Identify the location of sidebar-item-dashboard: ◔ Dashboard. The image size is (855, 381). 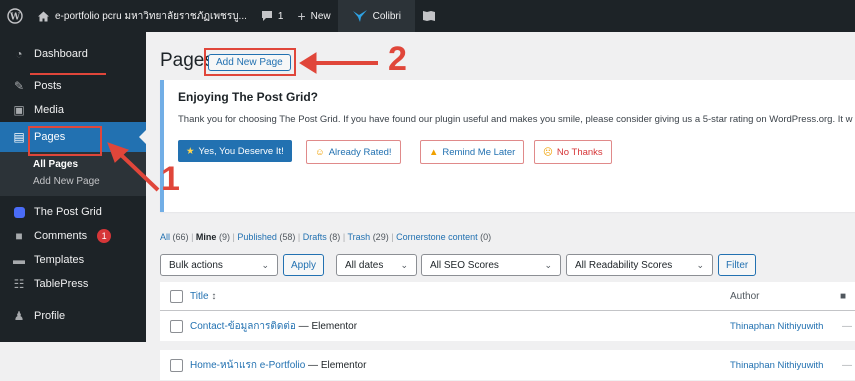
(73, 54).